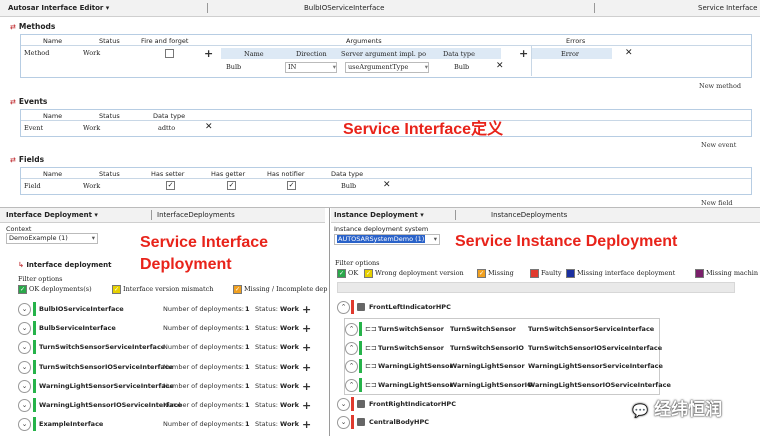 This screenshot has height=436, width=760. I want to click on remove-event-icon: ✕, so click(209, 127).